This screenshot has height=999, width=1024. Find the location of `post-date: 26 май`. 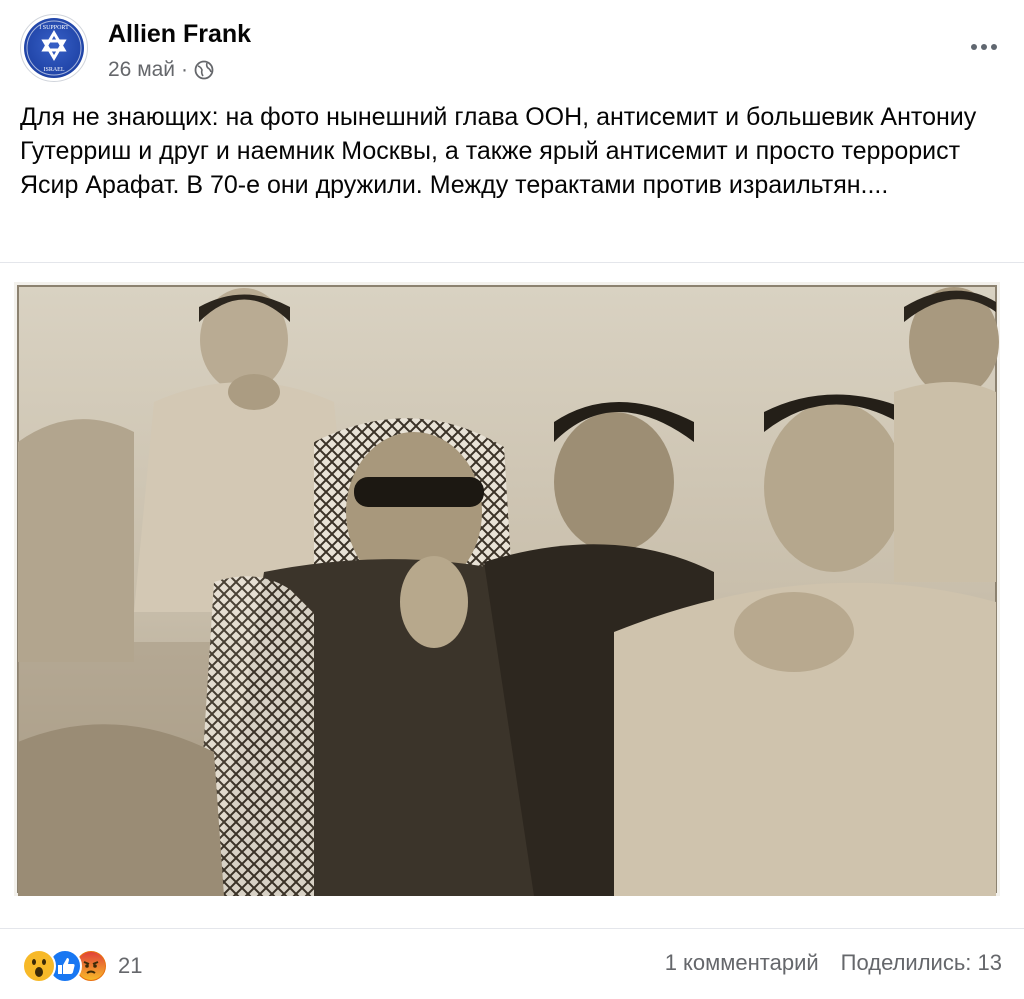

post-date: 26 май is located at coordinates (141, 70).